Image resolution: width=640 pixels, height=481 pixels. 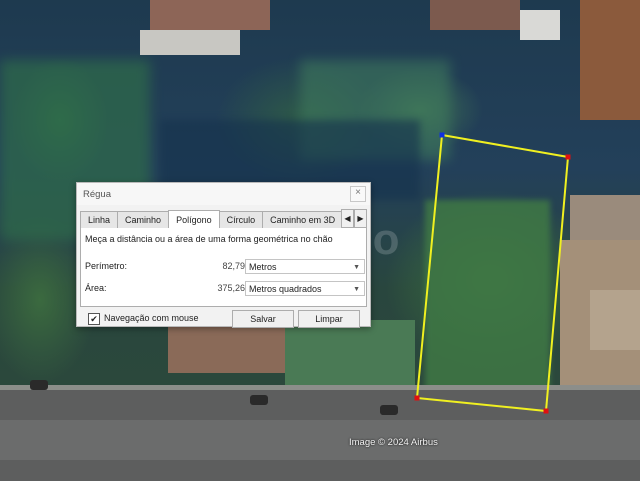 I want to click on imagery-credit: Image © 2024 Airbus, so click(x=393, y=442).